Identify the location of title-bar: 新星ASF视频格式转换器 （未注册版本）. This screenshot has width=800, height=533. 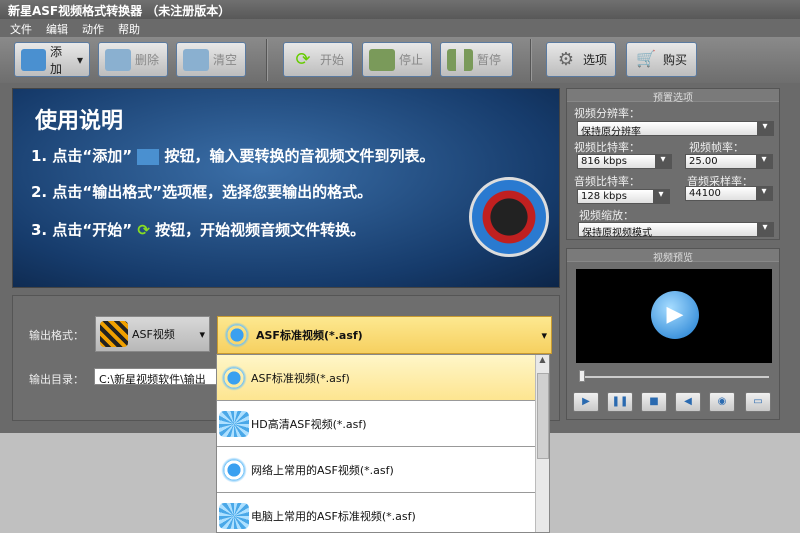
(400, 9).